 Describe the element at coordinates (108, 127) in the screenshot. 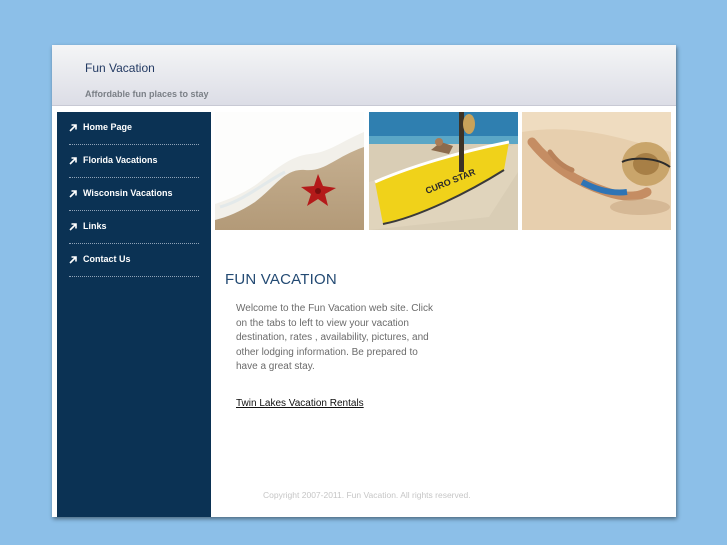

I see `sidebar-item-label: Home Page` at that location.